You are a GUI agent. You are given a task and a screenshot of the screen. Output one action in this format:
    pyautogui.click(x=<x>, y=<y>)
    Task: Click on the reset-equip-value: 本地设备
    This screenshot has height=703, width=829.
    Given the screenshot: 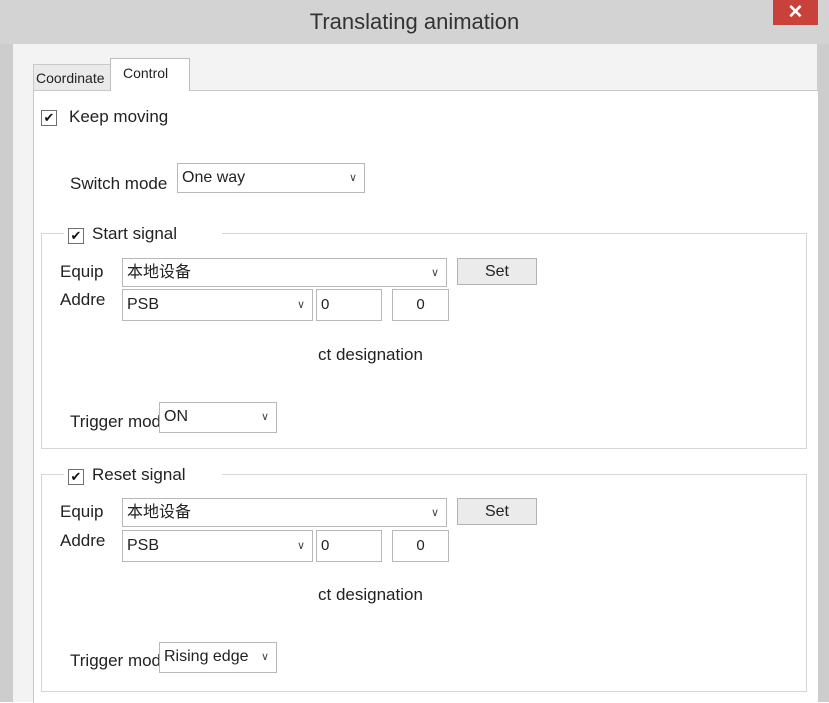 What is the action you would take?
    pyautogui.click(x=159, y=512)
    